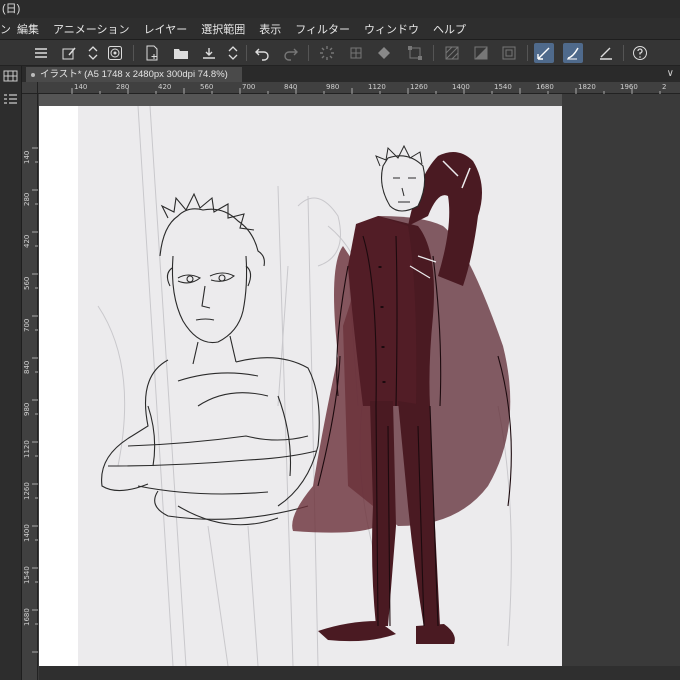  Describe the element at coordinates (415, 53) in the screenshot. I see `transform-icon` at that location.